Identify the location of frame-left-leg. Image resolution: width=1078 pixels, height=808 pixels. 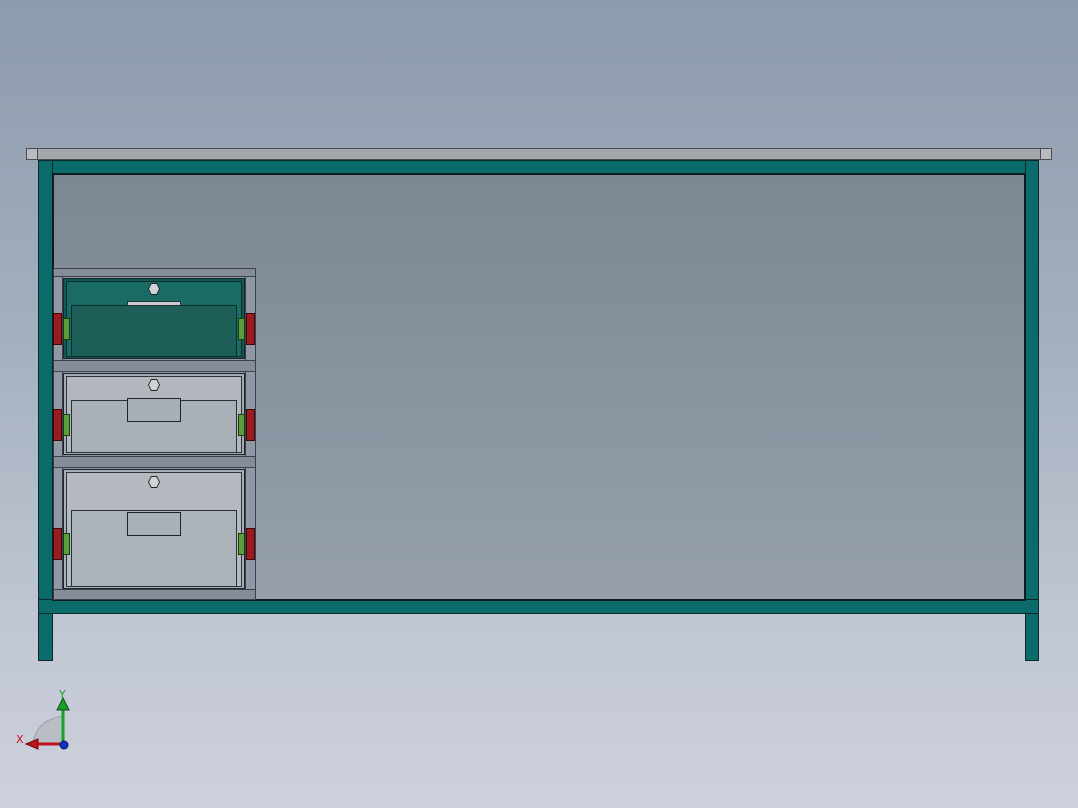
(45, 410).